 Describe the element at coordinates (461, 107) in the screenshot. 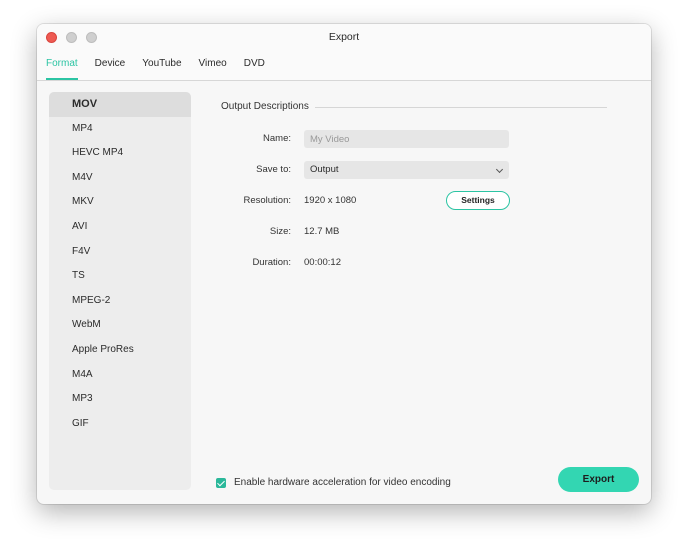

I see `section-divider` at that location.